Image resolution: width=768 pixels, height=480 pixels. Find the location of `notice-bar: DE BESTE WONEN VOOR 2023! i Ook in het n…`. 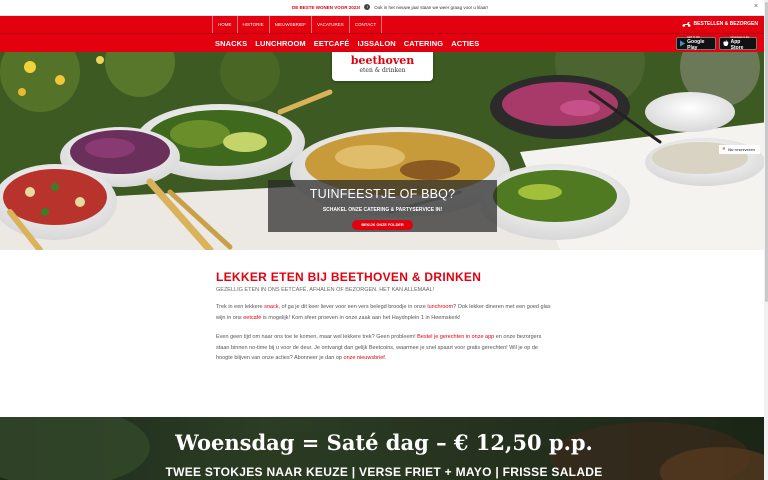

notice-bar: DE BESTE WONEN VOOR 2023! i Ook in het n… is located at coordinates (384, 8).